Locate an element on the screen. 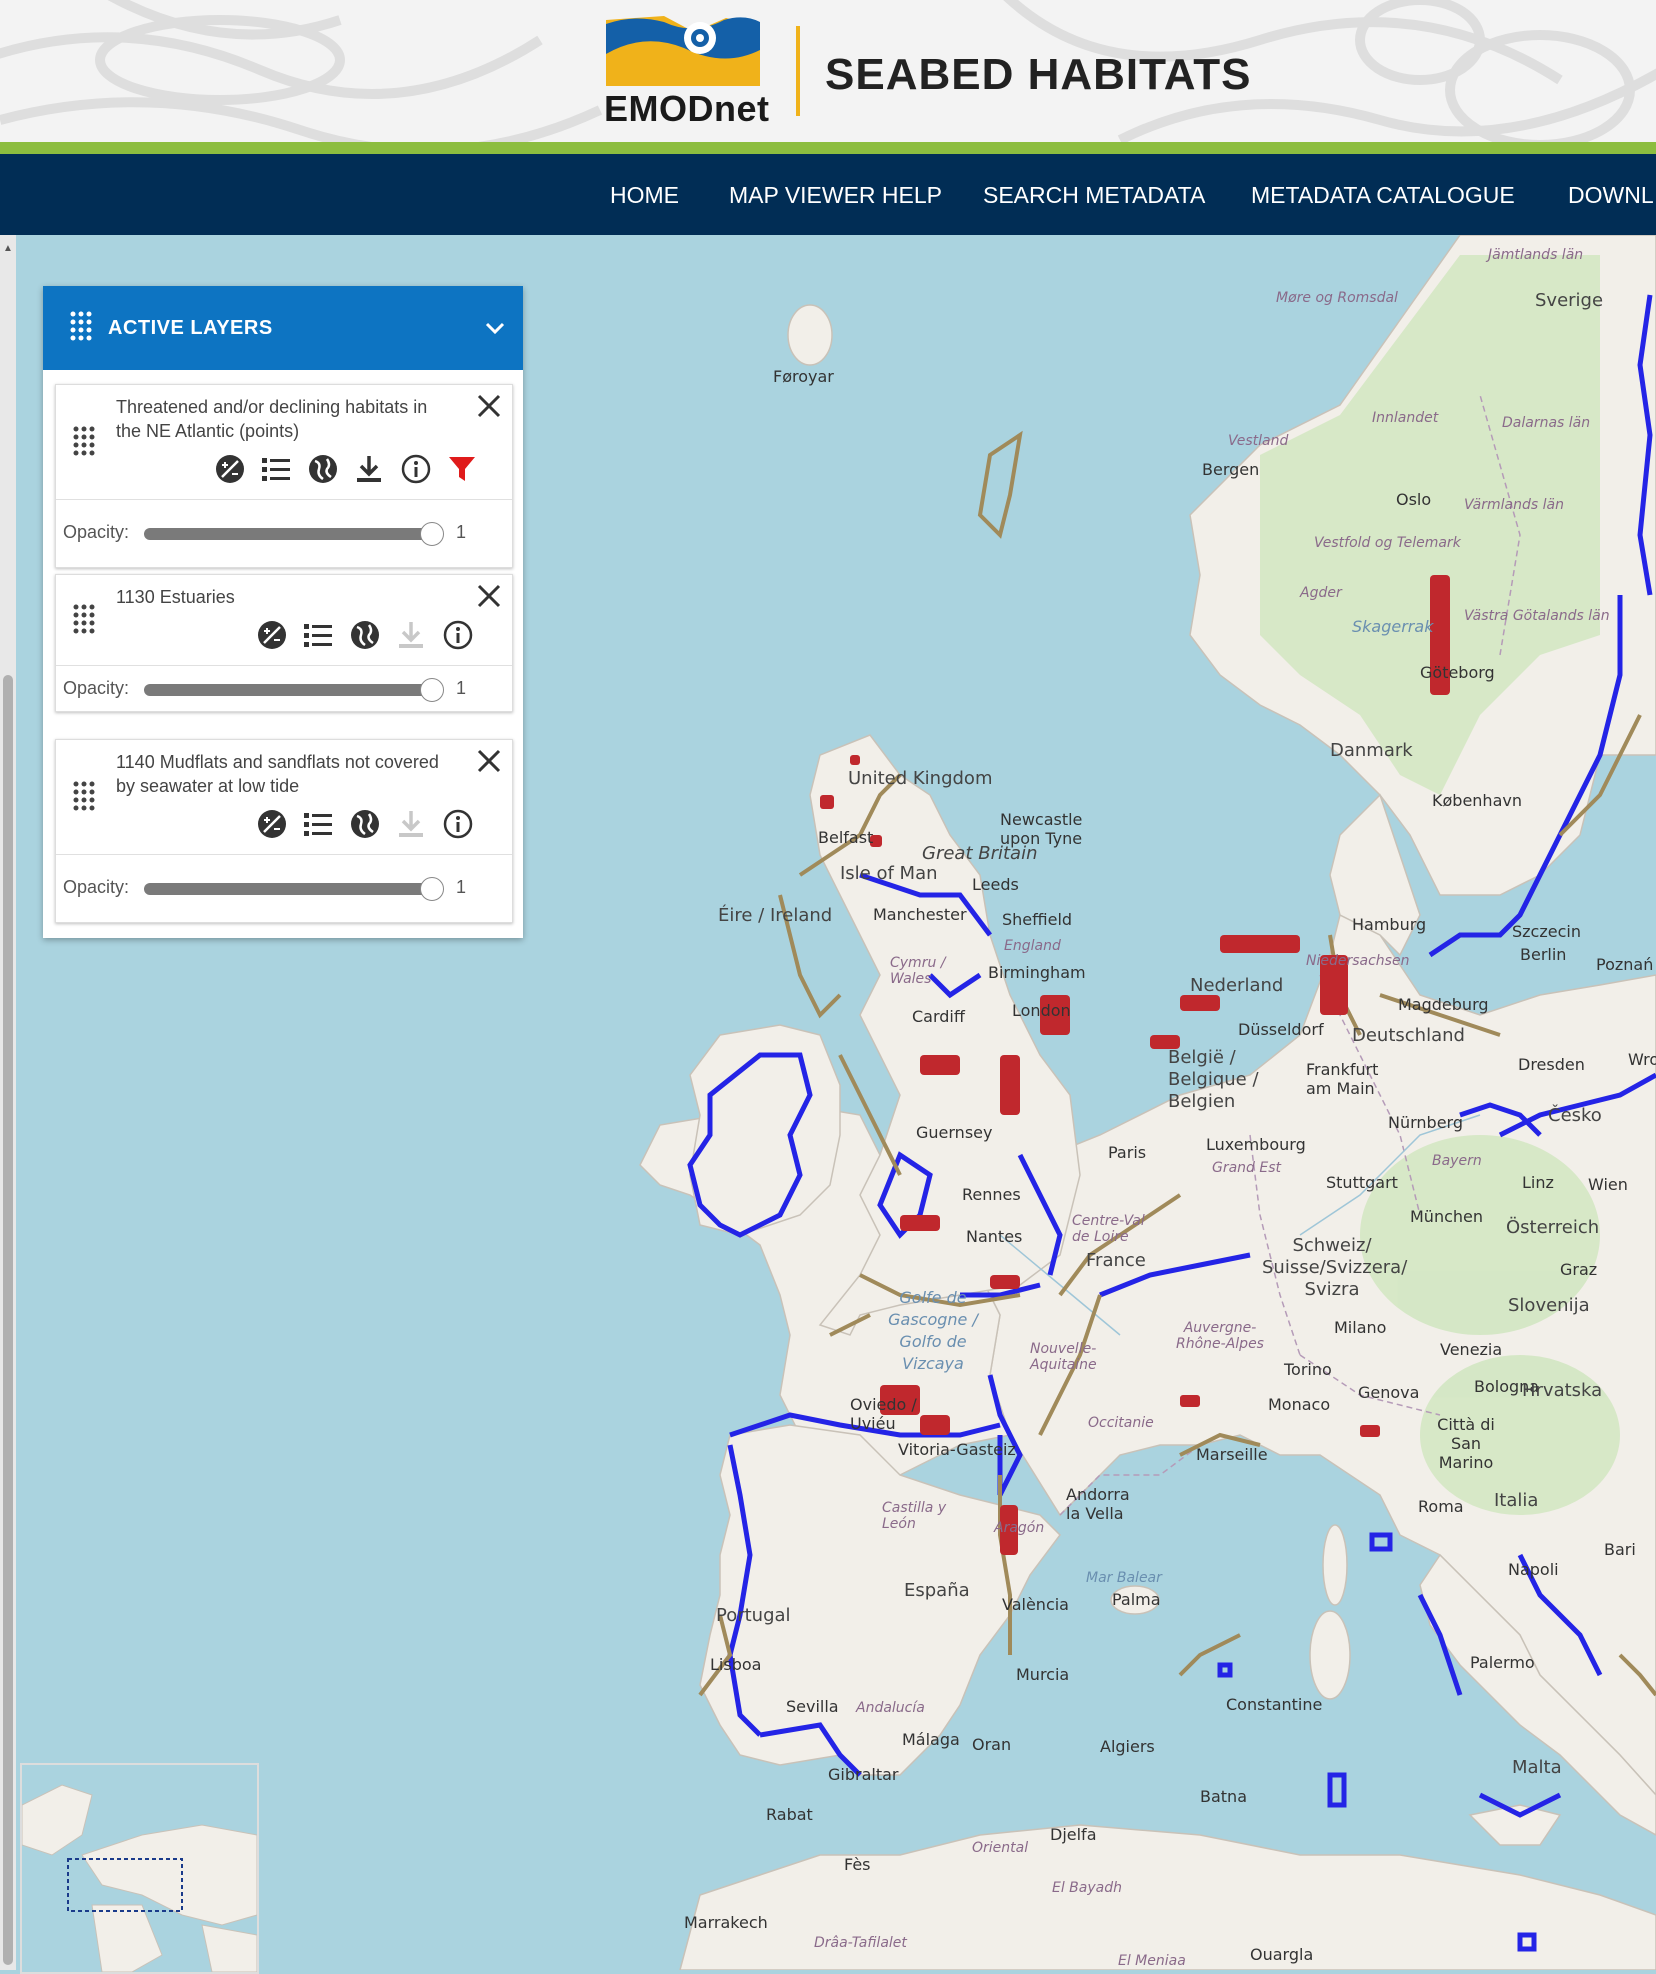 This screenshot has width=1656, height=1974. map-label: Wien is located at coordinates (1608, 1184).